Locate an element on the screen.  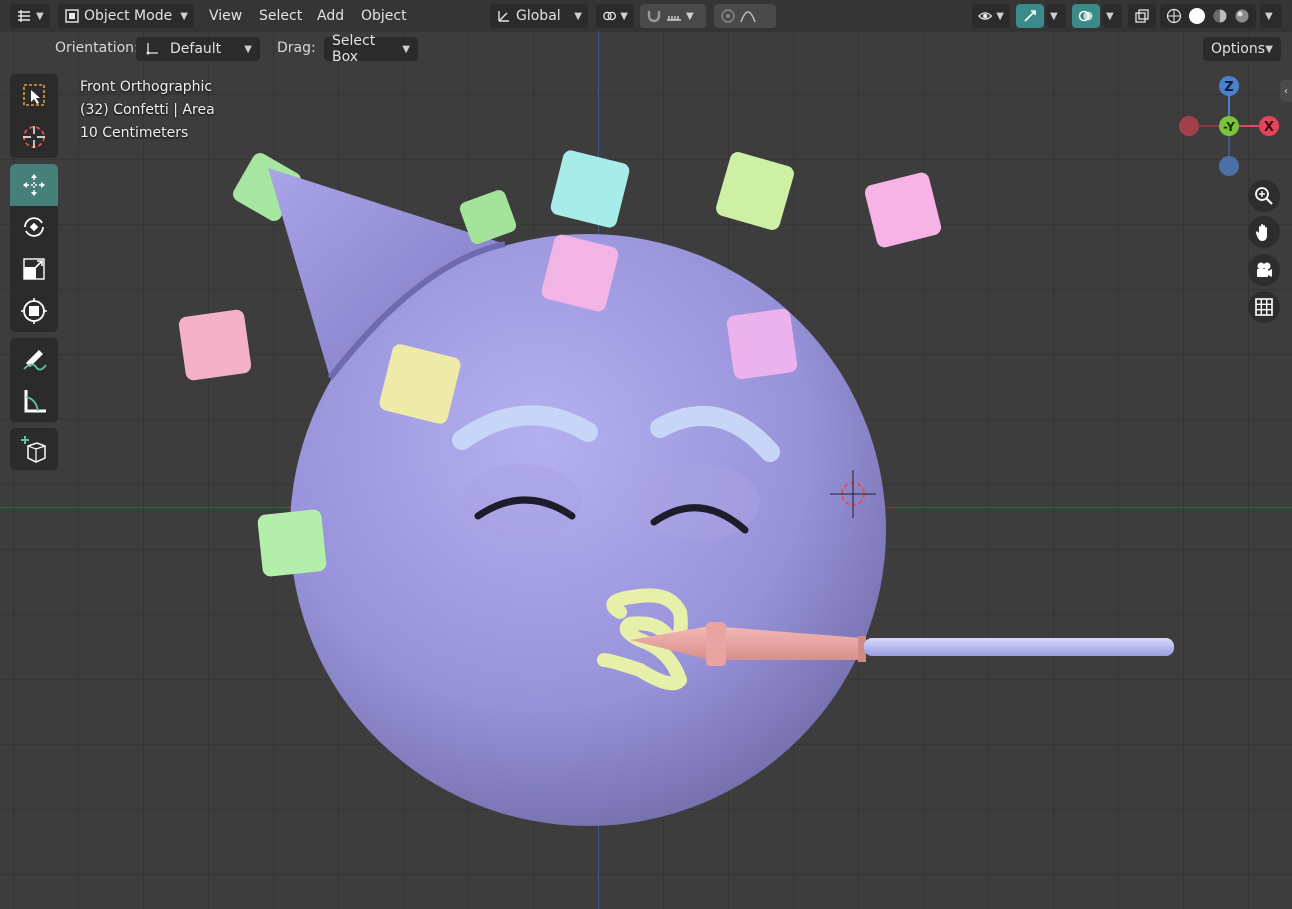
orientation-label: Global is located at coordinates (538, 16).